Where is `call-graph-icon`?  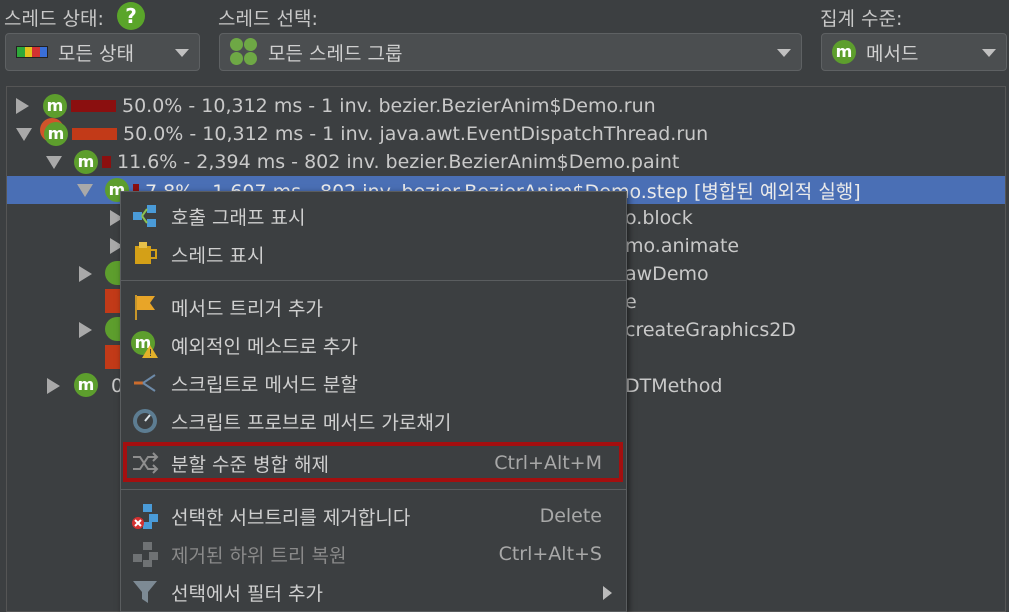 call-graph-icon is located at coordinates (145, 216).